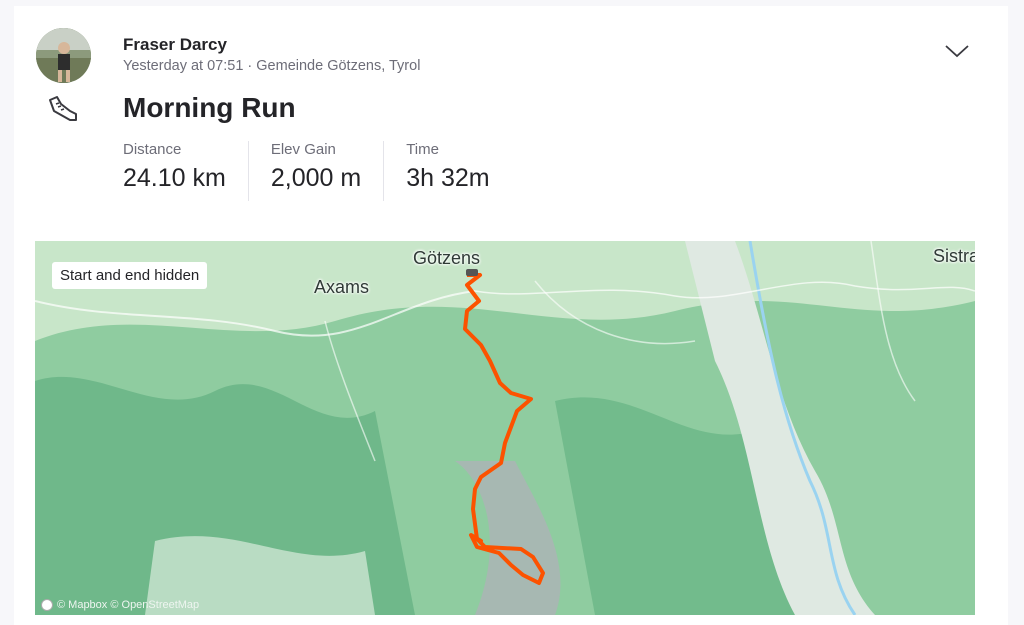 Image resolution: width=1024 pixels, height=625 pixels. I want to click on activity-title: Morning Run, so click(209, 108).